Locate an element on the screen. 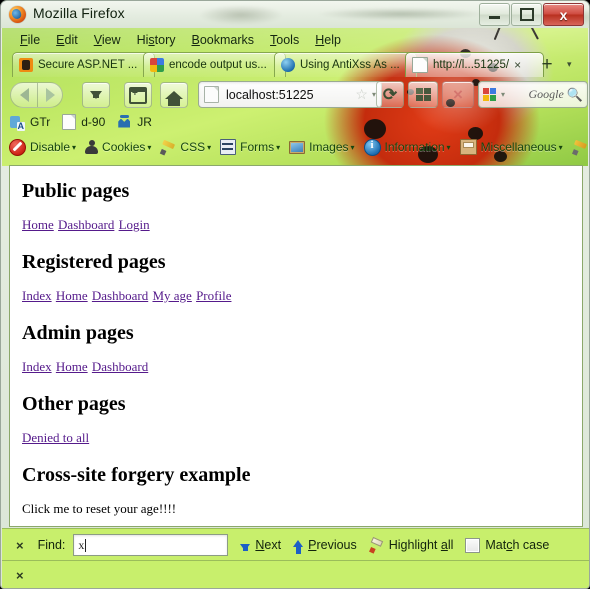 The height and width of the screenshot is (589, 590). tab-close-icon: × is located at coordinates (517, 65).